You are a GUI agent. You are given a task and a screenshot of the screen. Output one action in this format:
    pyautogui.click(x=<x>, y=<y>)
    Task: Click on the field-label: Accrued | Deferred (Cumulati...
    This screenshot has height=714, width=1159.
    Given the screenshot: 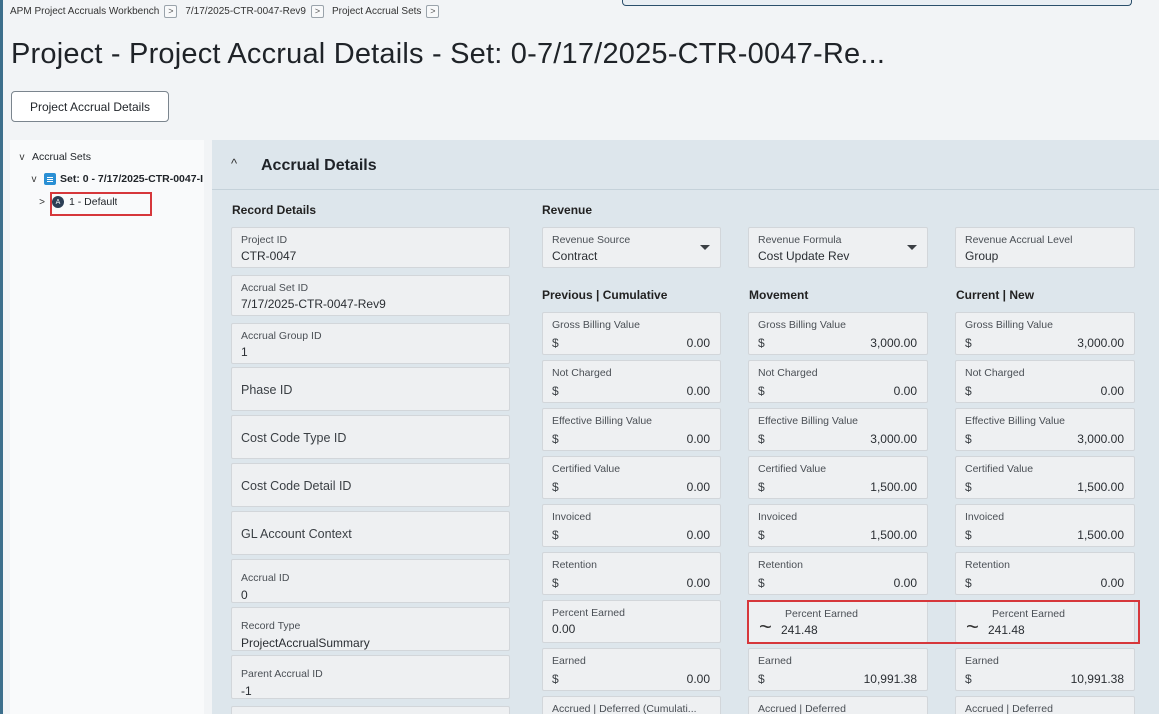 What is the action you would take?
    pyautogui.click(x=624, y=708)
    